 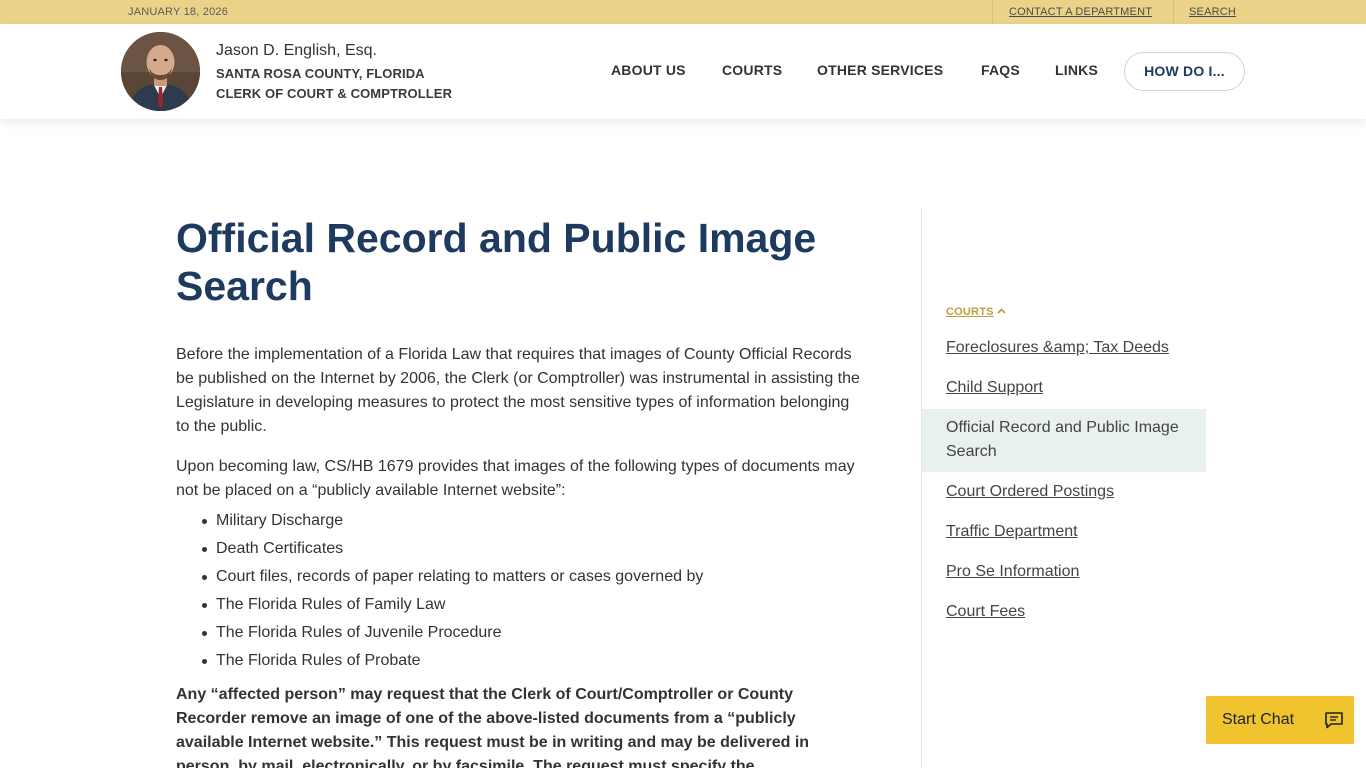 What do you see at coordinates (1030, 492) in the screenshot?
I see `sidebar-item-court-ordered-postings: Court Ordered Postings` at bounding box center [1030, 492].